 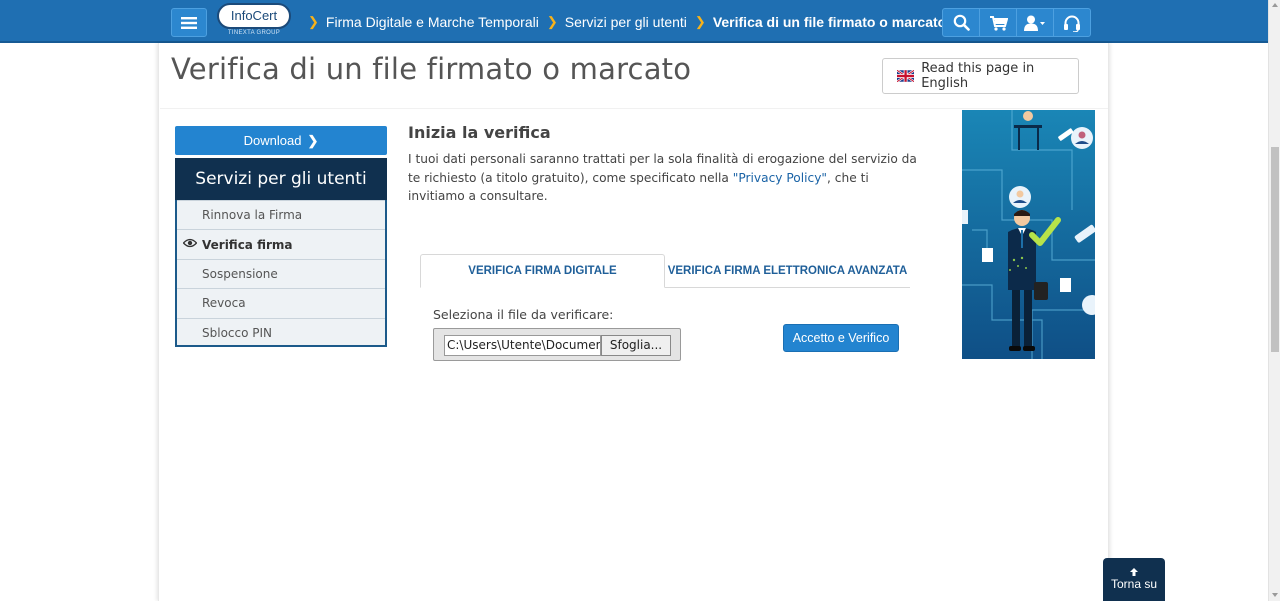 I want to click on english-button-label: Read this page in English, so click(x=978, y=76).